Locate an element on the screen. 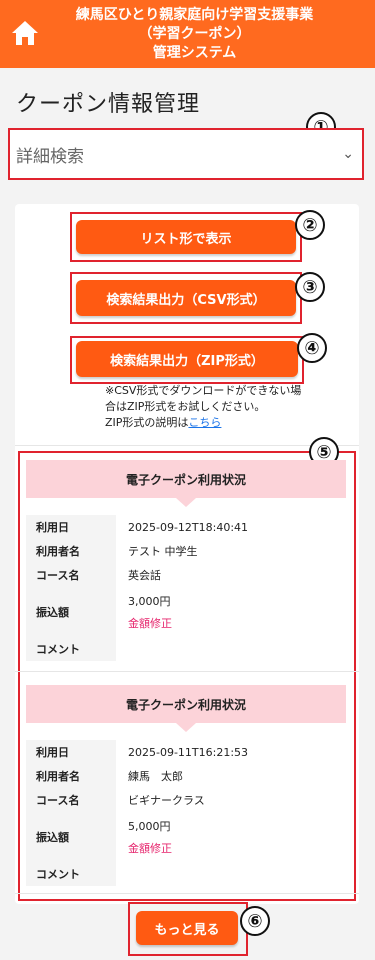 This screenshot has width=375, height=960. table-row: 利用日 2025-09-11T16:21:53 is located at coordinates (186, 752).